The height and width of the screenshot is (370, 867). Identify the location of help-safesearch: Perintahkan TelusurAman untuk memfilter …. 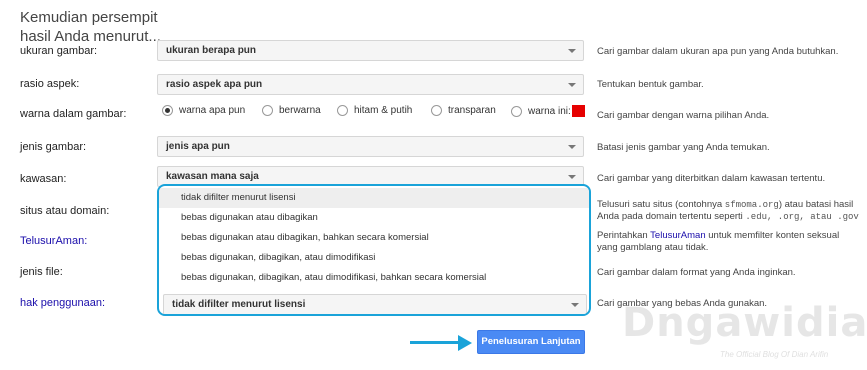
(728, 242).